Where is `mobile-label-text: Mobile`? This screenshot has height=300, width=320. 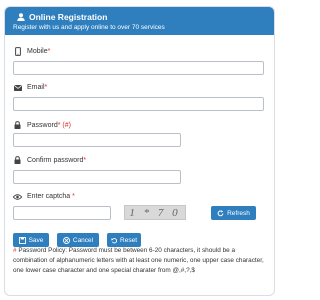
mobile-label-text: Mobile is located at coordinates (37, 51).